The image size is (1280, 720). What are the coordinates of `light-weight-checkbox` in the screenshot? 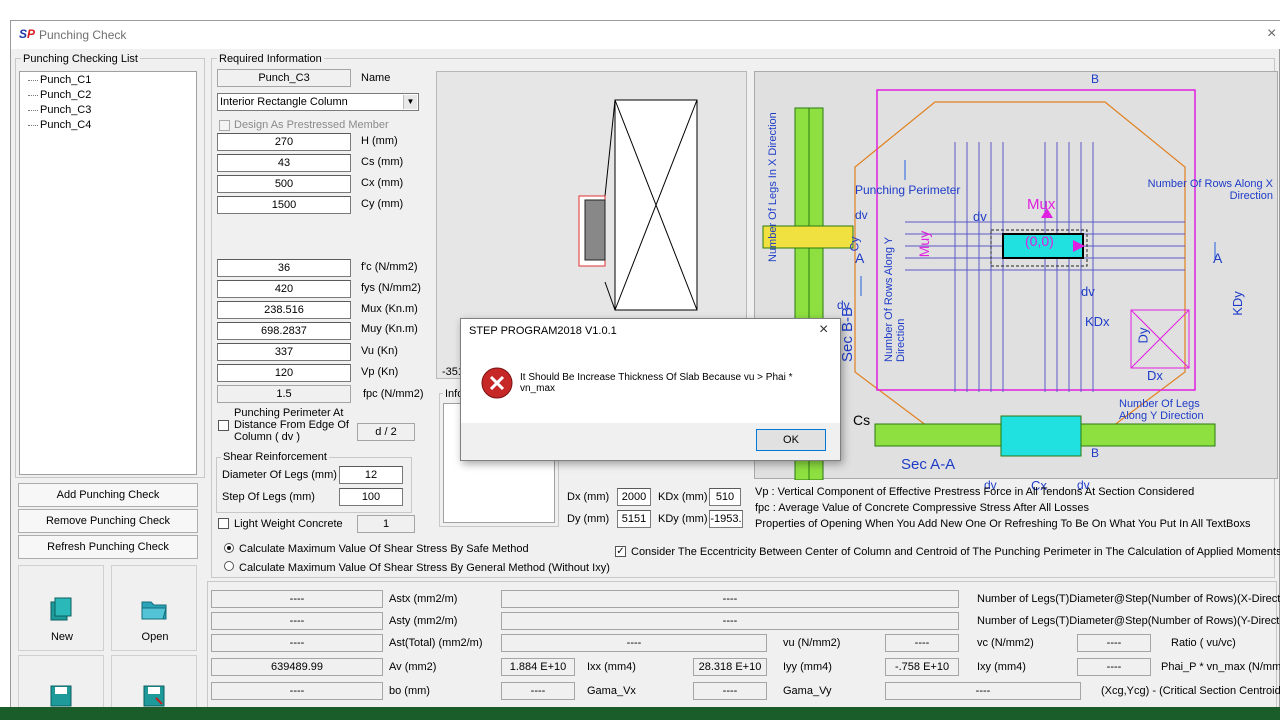 It's located at (223, 523).